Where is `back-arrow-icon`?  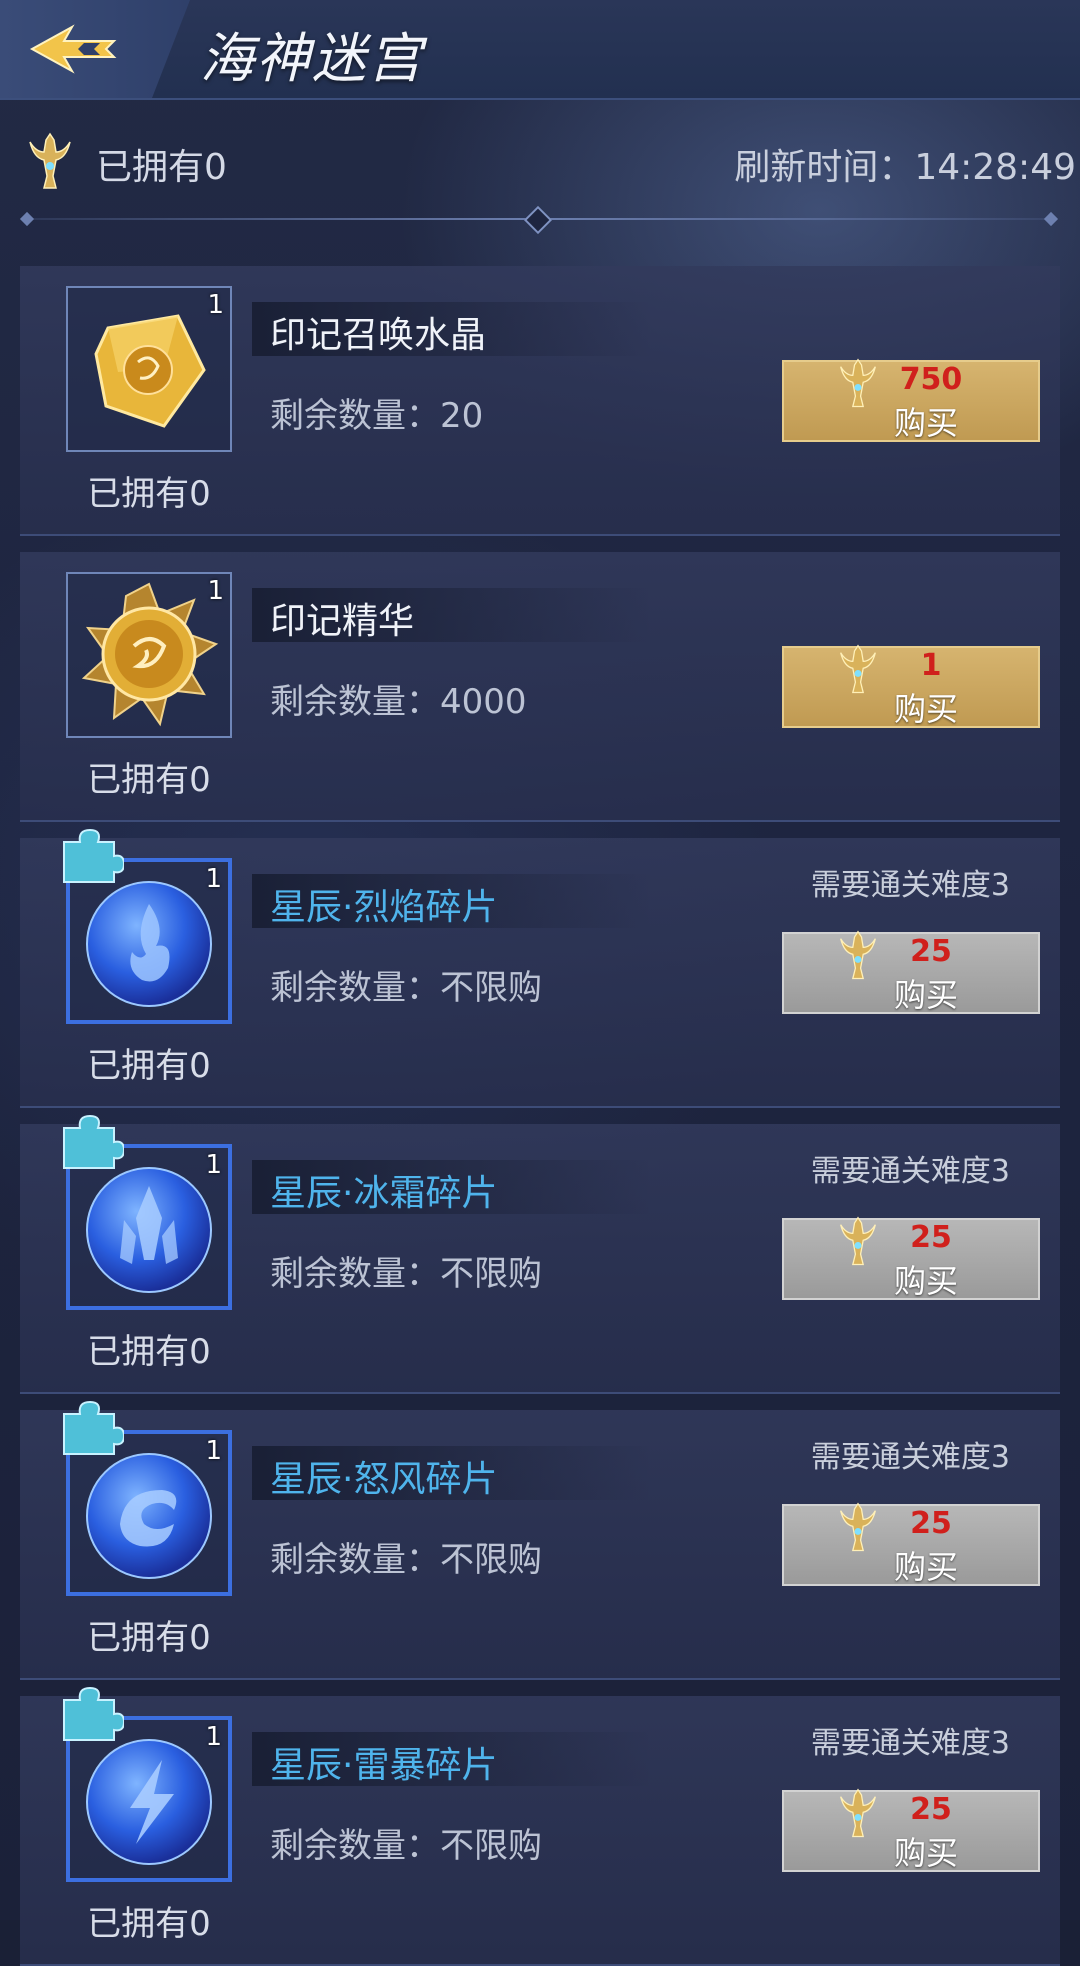 back-arrow-icon is located at coordinates (73, 49).